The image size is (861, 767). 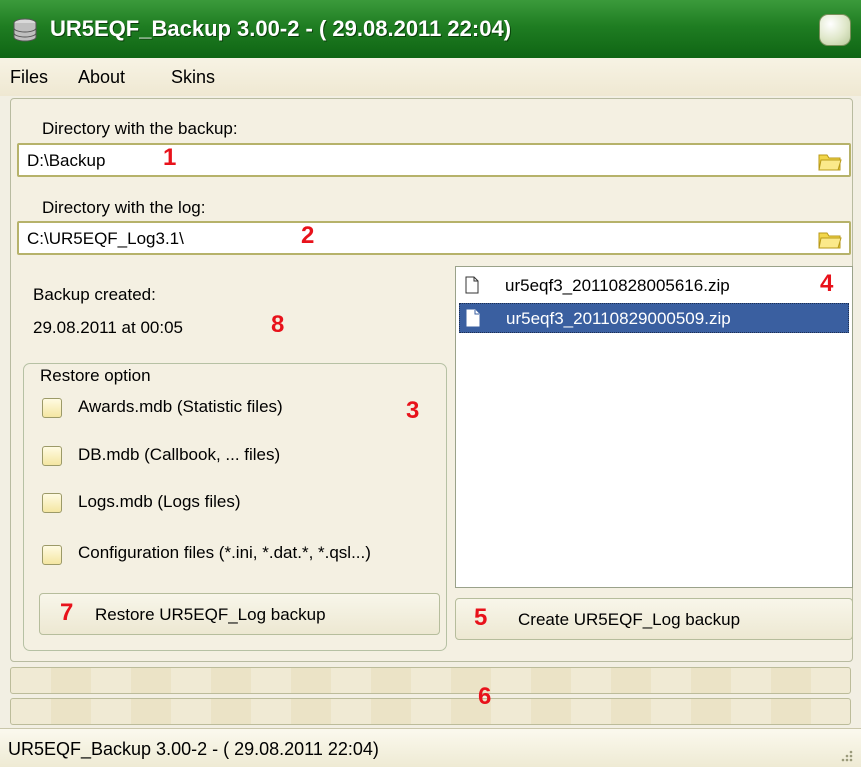 What do you see at coordinates (52, 456) in the screenshot?
I see `db-checkbox` at bounding box center [52, 456].